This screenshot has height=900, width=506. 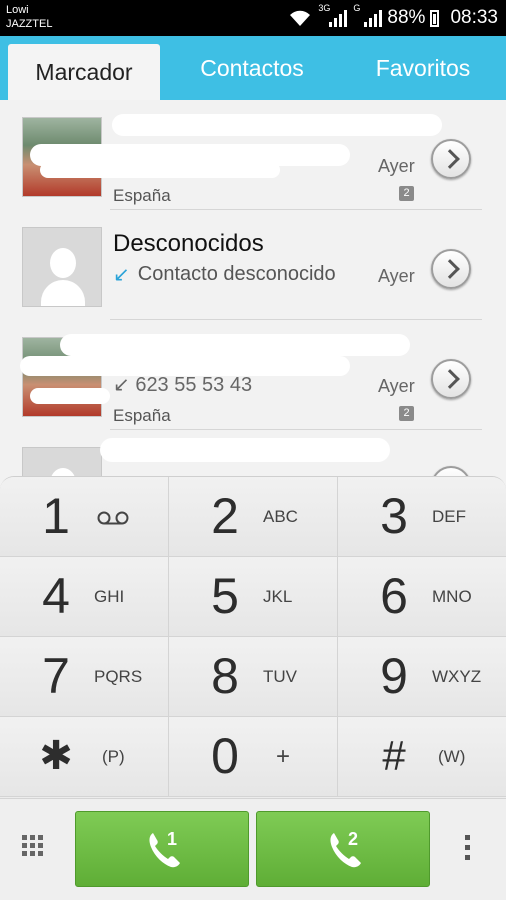 I want to click on key-letters: (W), so click(x=452, y=756).